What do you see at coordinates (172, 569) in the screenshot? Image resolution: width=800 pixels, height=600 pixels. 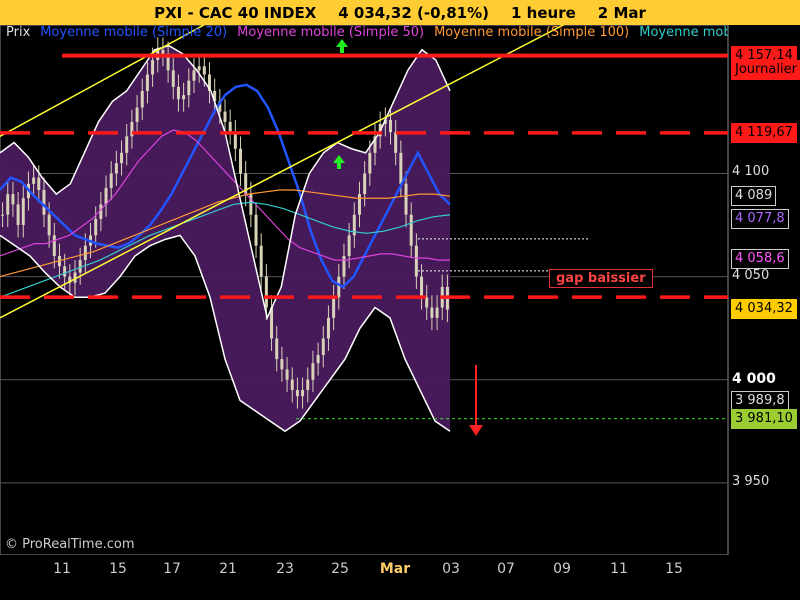 I see `x-tick-label: 17` at bounding box center [172, 569].